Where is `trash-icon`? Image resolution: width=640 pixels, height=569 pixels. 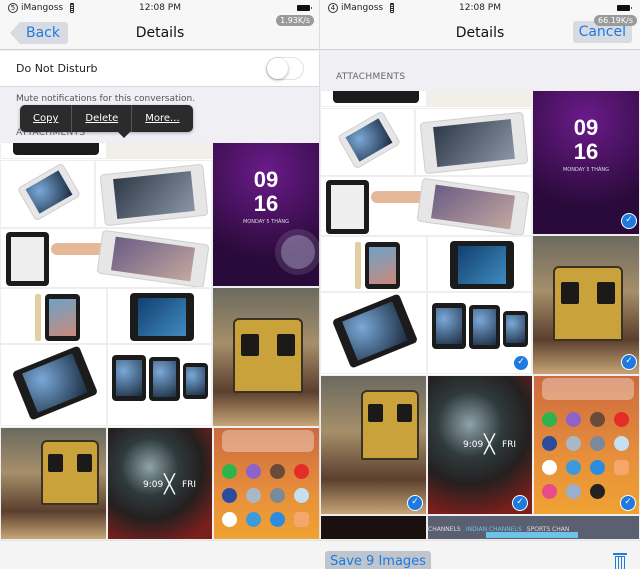
trash-icon is located at coordinates (620, 561).